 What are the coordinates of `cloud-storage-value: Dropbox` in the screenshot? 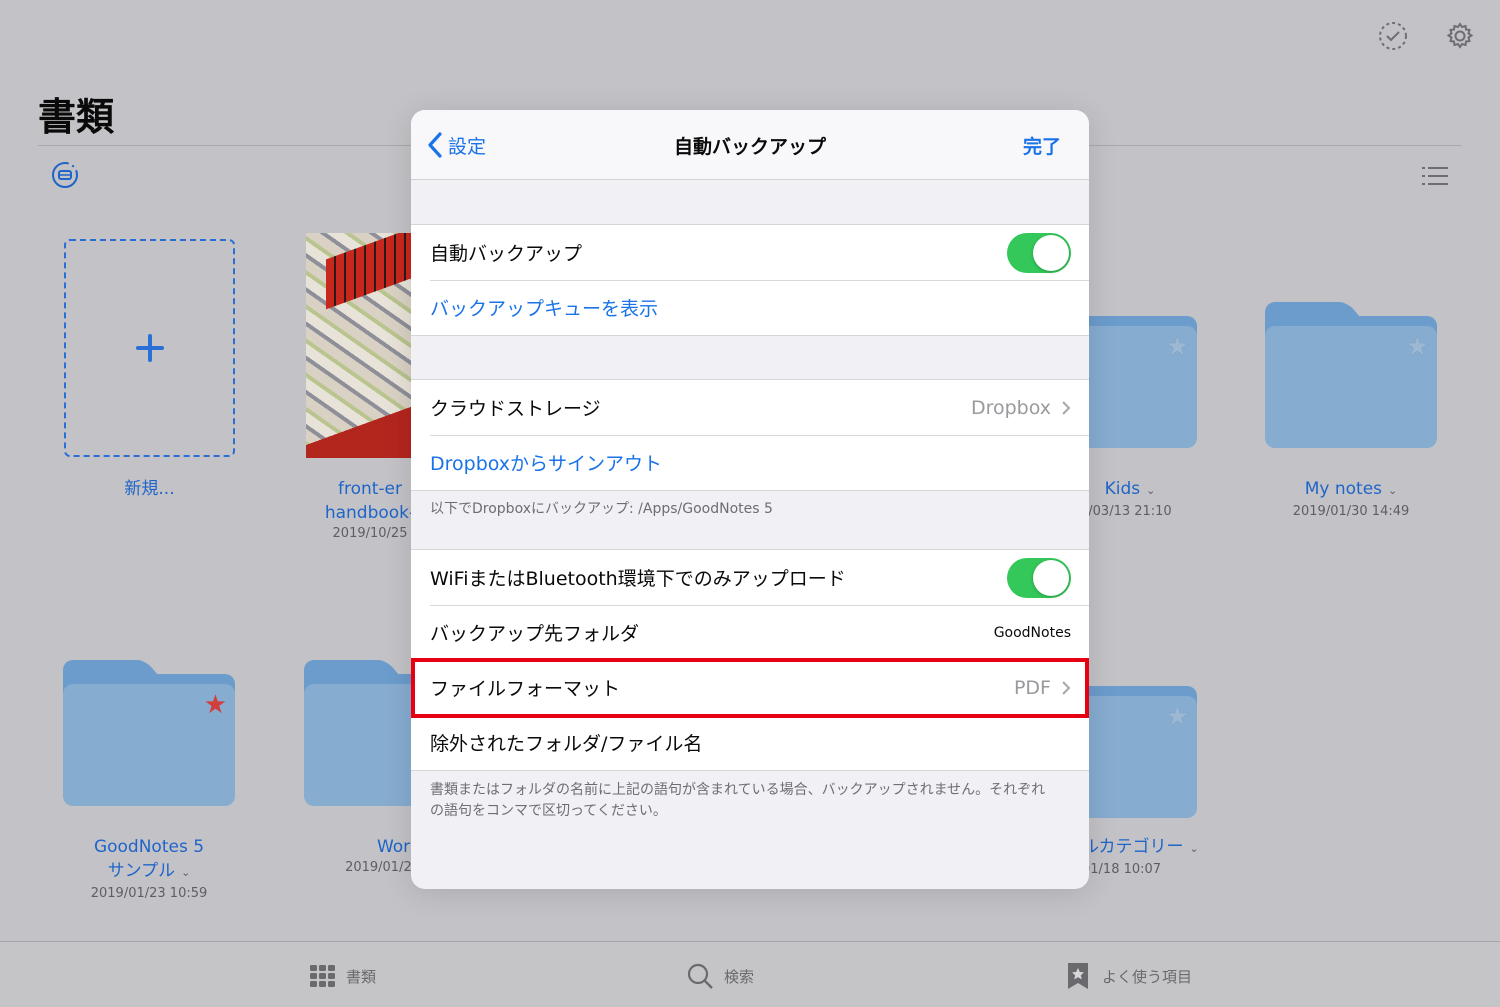 It's located at (1010, 407).